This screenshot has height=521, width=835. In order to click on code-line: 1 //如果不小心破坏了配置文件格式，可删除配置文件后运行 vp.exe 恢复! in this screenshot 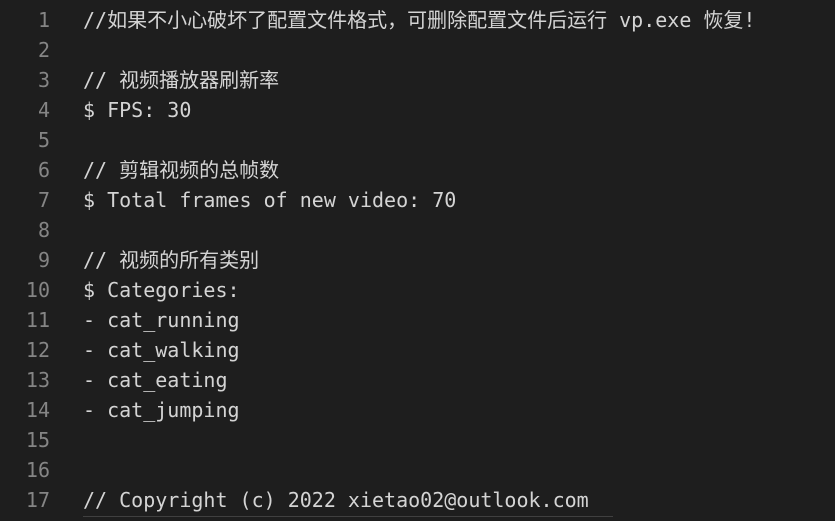, I will do `click(417, 20)`.